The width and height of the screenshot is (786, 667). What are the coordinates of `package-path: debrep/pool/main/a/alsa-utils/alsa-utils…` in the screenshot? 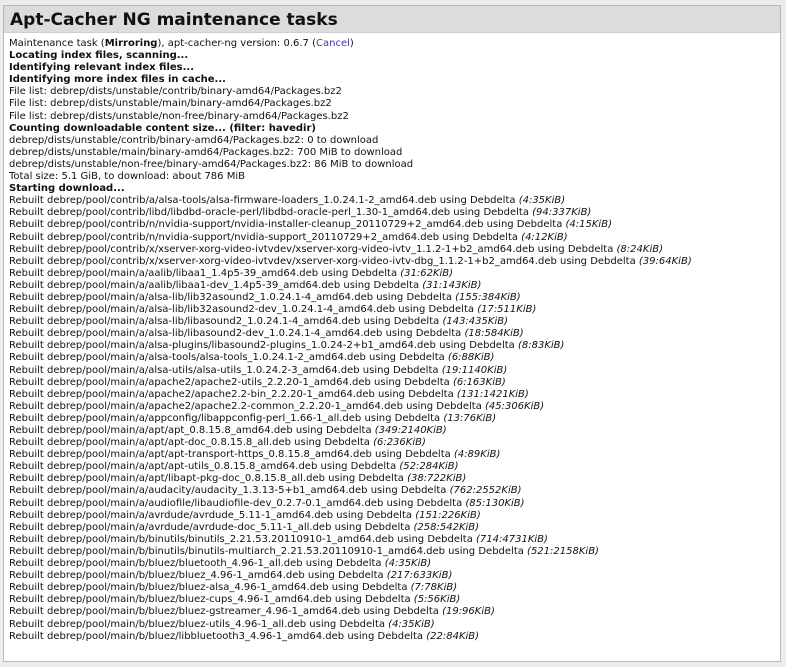 It's located at (203, 370).